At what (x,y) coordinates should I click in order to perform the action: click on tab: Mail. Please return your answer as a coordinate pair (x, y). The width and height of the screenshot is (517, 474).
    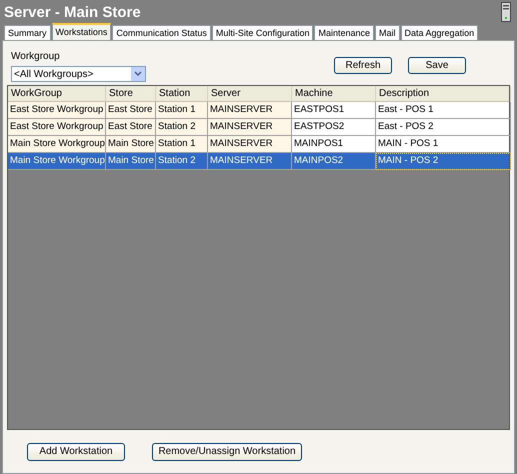
    Looking at the image, I should click on (387, 32).